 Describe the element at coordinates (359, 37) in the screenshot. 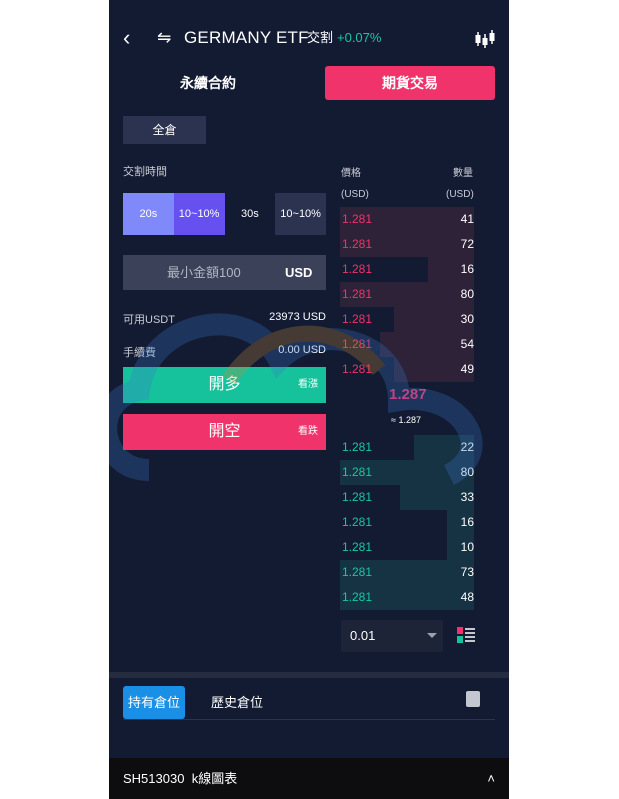

I see `change-badge: +0.07%` at that location.